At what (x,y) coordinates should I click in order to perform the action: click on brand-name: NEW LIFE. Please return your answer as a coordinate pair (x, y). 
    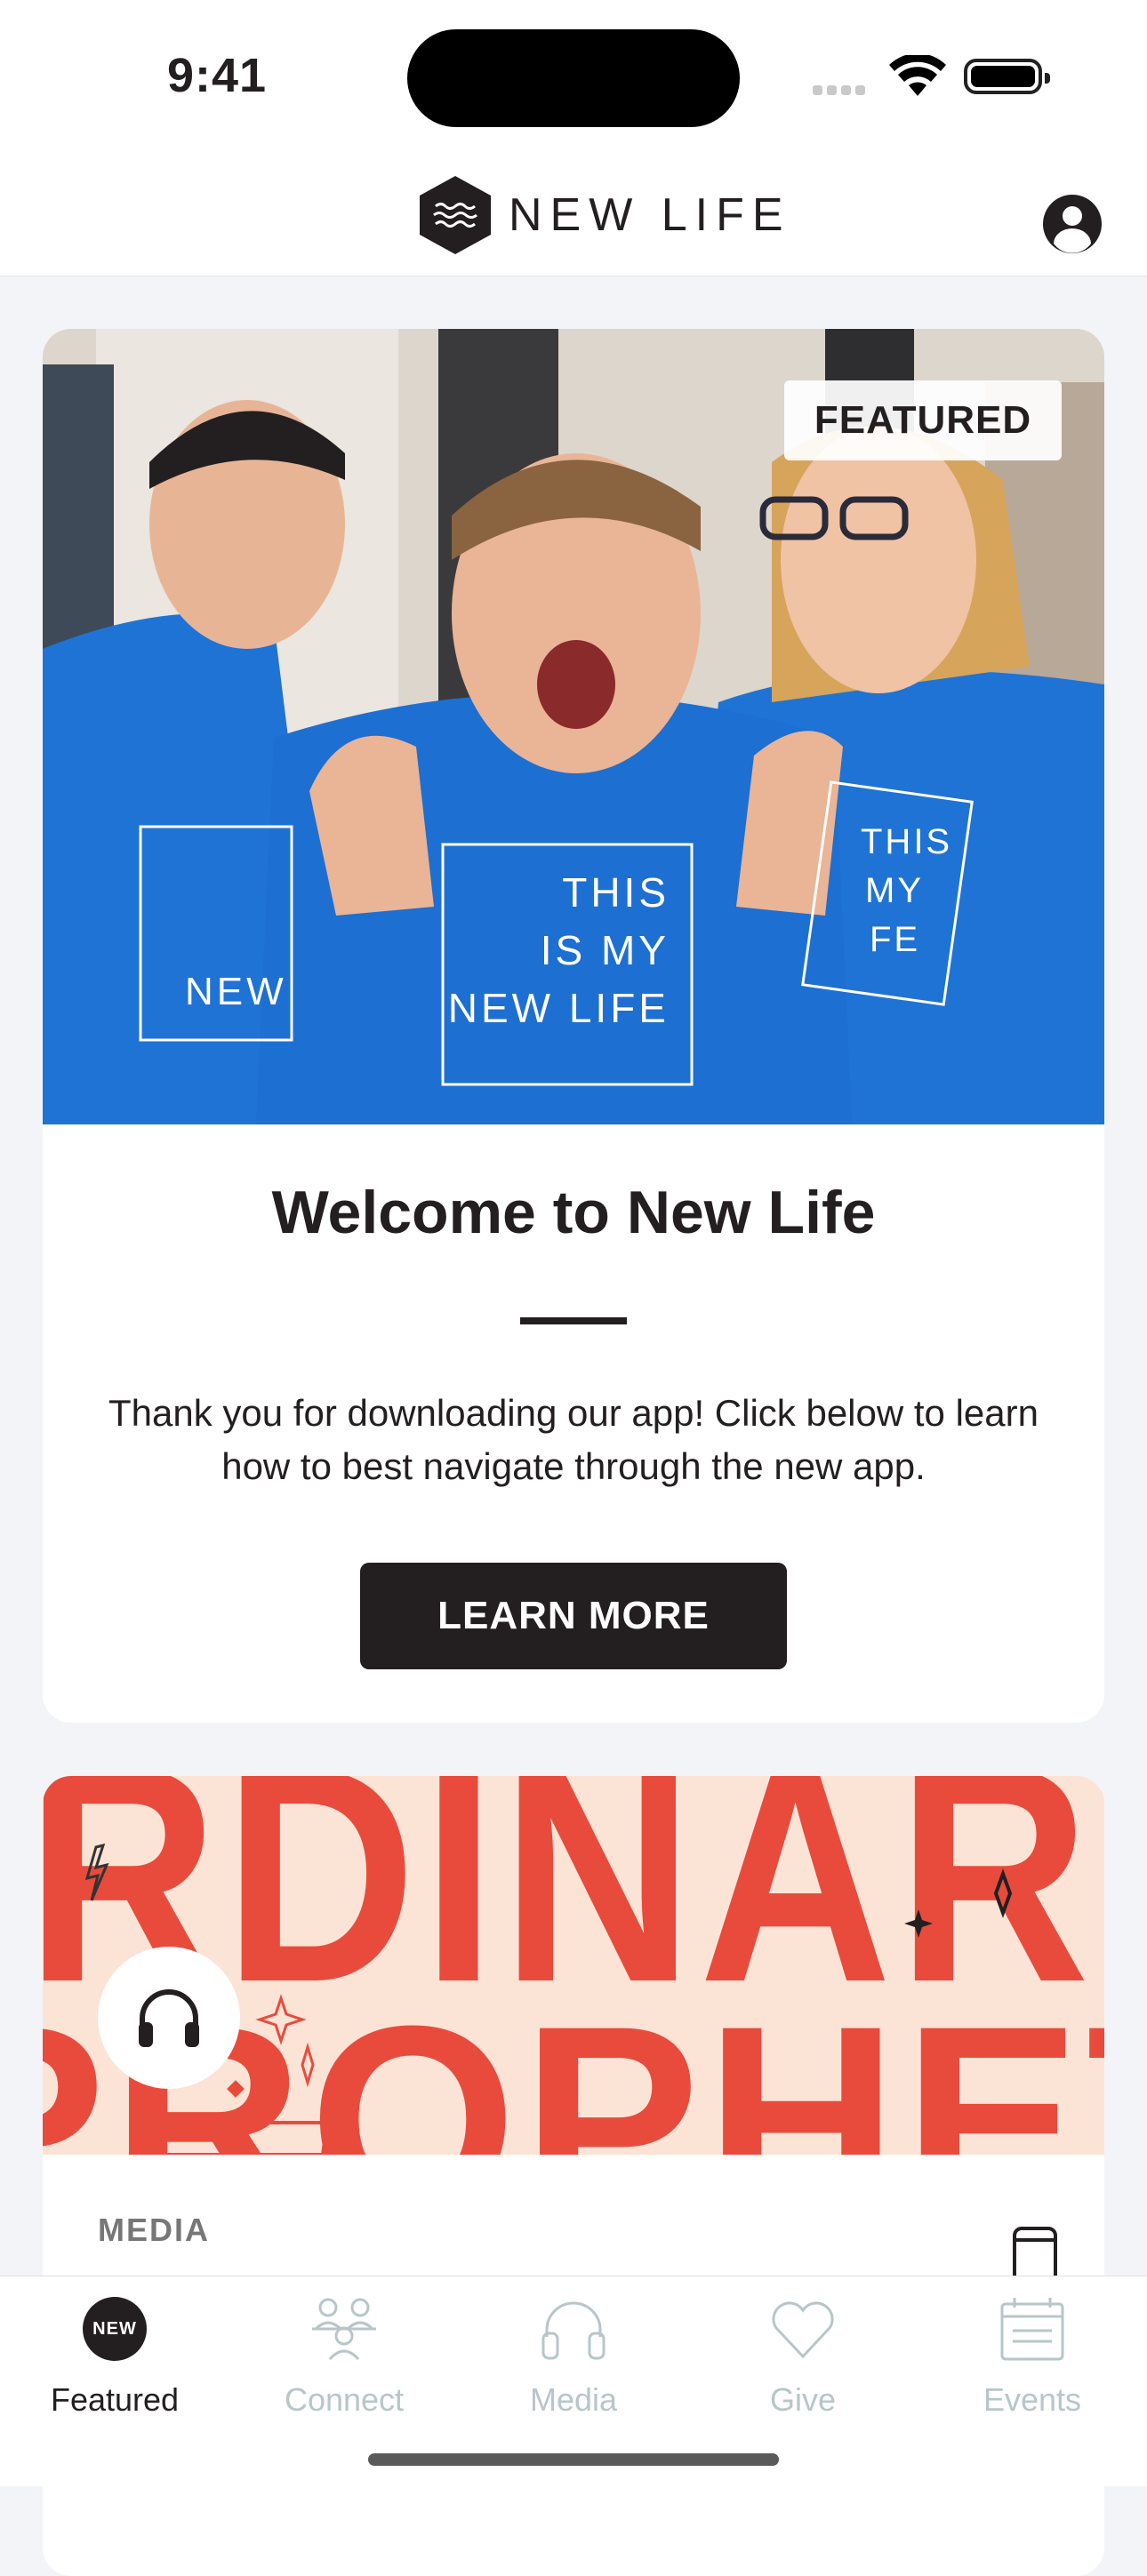
    Looking at the image, I should click on (650, 215).